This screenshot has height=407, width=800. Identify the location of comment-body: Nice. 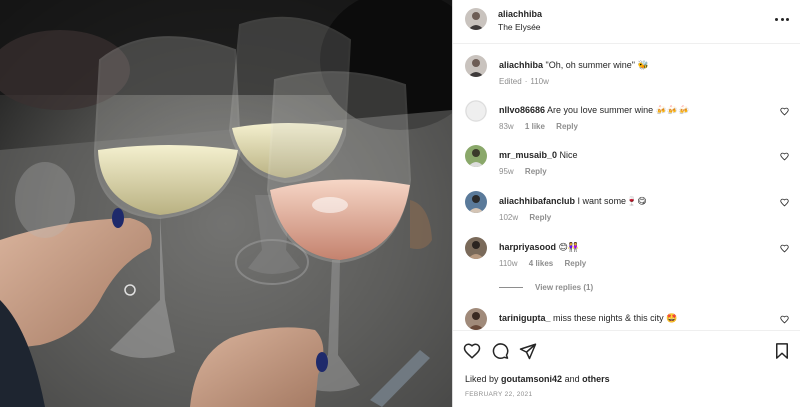
(568, 155).